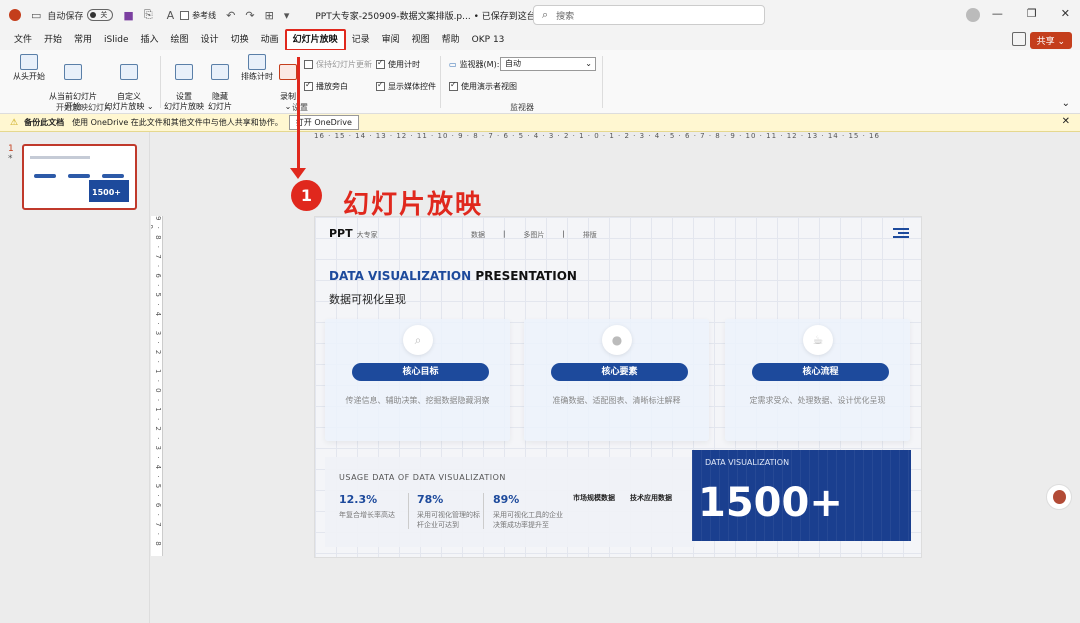 The image size is (1080, 623). Describe the element at coordinates (79, 177) in the screenshot. I see `slide-thumbnail: 1500+` at that location.